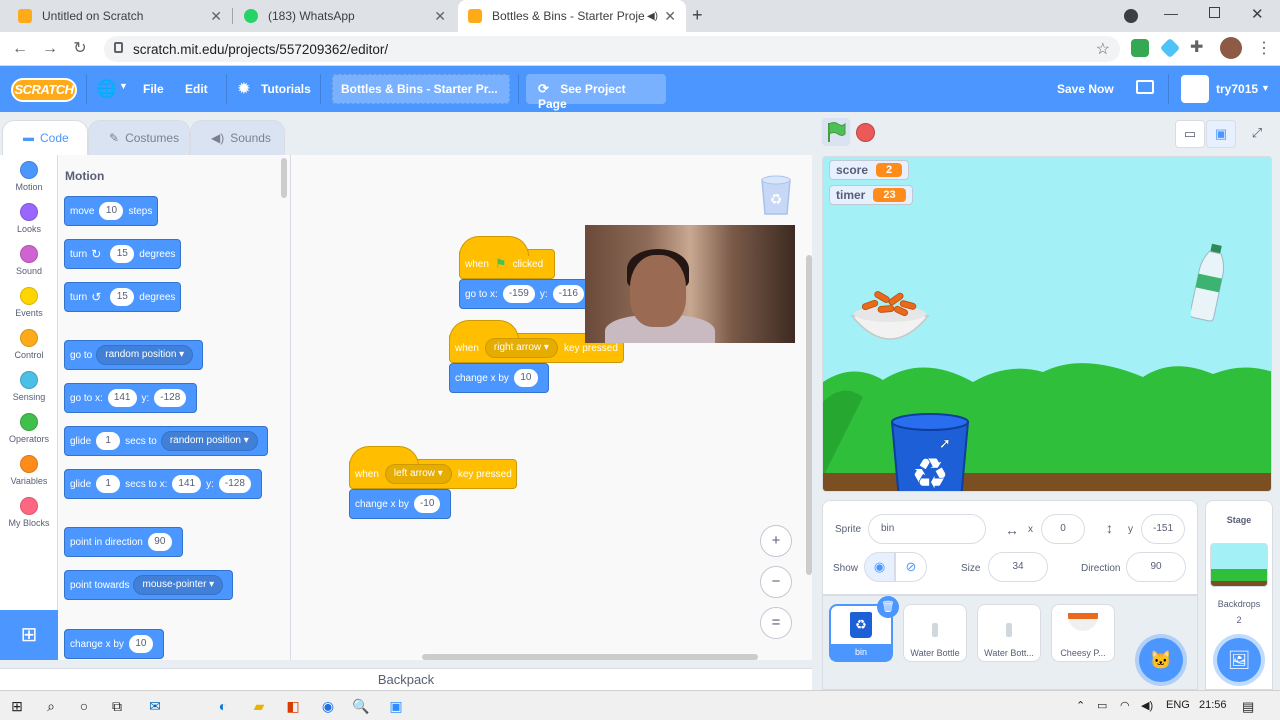  What do you see at coordinates (1209, 282) in the screenshot?
I see `water-bottle-sprite` at bounding box center [1209, 282].